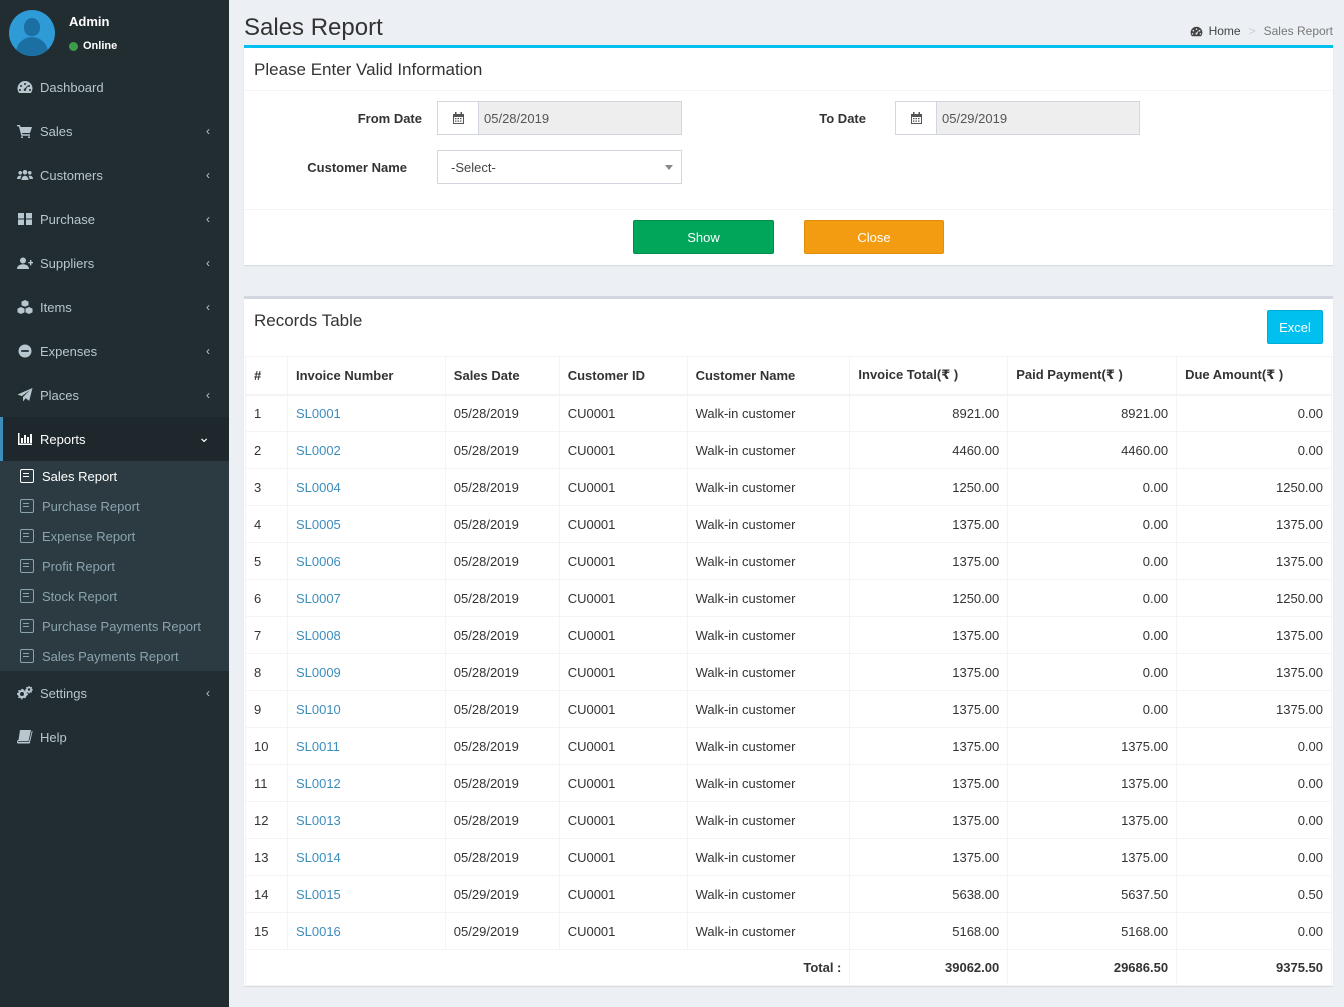 The width and height of the screenshot is (1344, 1007). What do you see at coordinates (502, 376) in the screenshot?
I see `column-header: Sales Date` at bounding box center [502, 376].